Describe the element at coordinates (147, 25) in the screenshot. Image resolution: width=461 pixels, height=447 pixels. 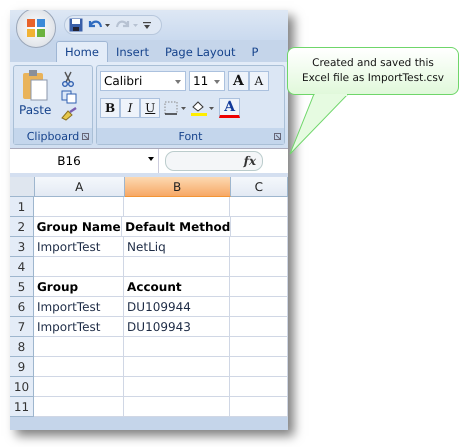
I see `customize-icon` at that location.